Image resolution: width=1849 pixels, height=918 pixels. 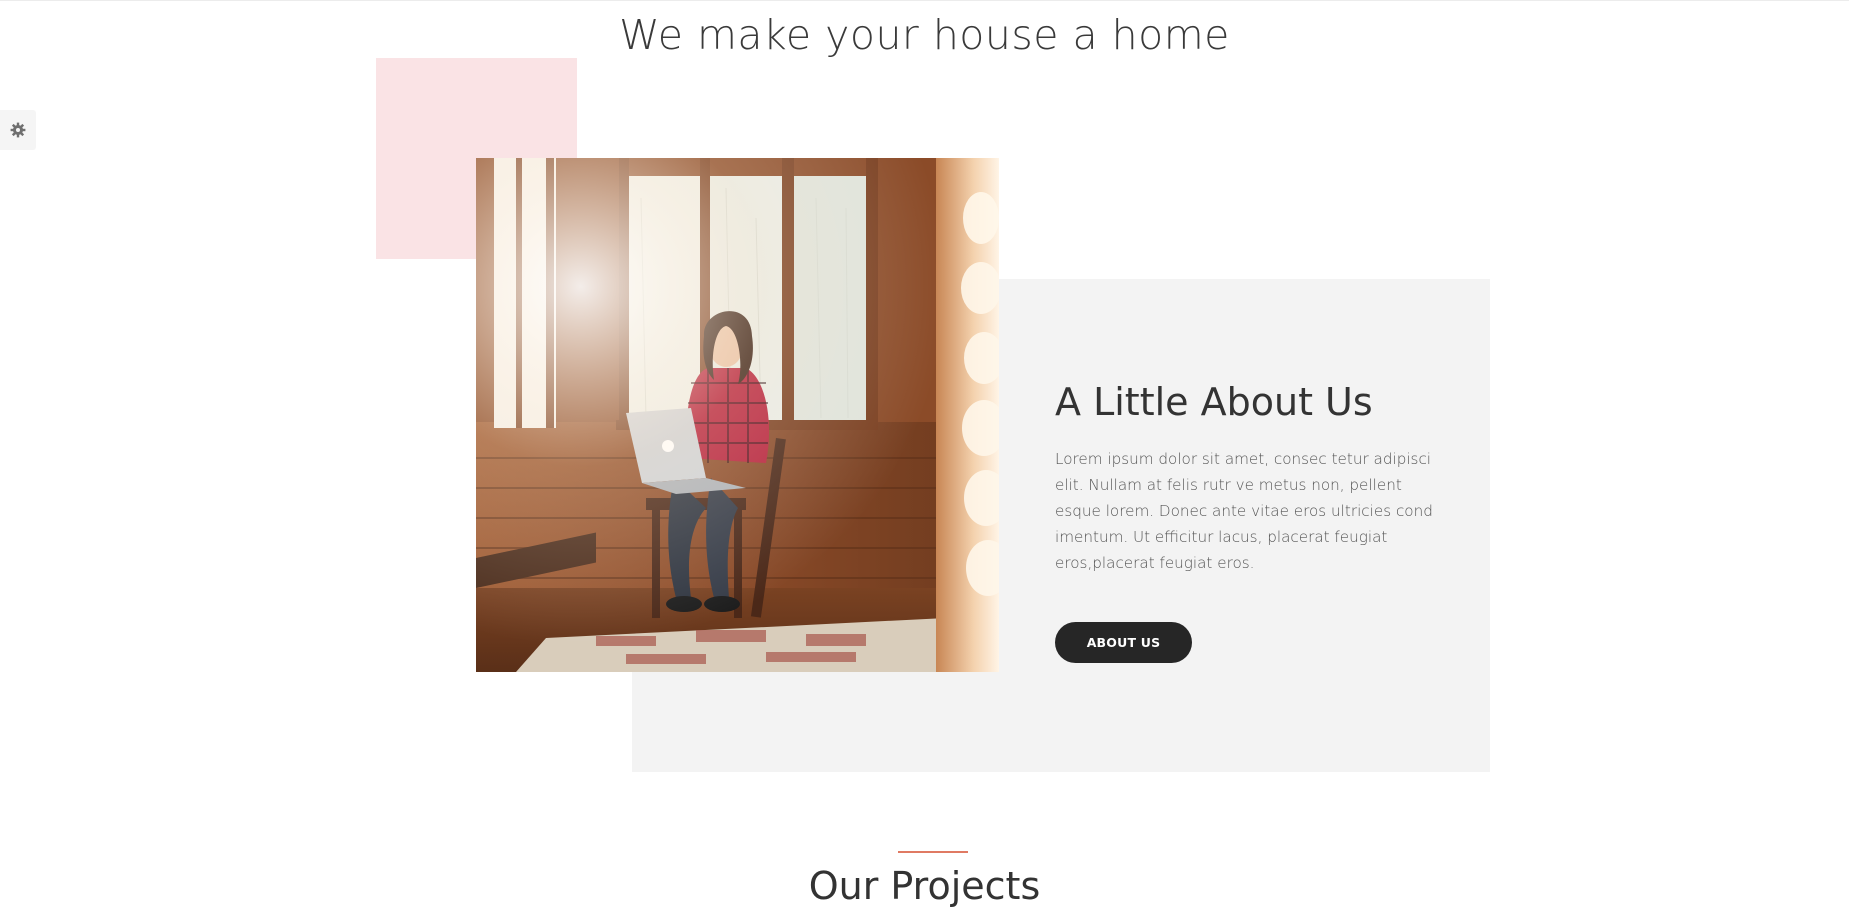 What do you see at coordinates (924, 886) in the screenshot?
I see `projects-title: Our Projects` at bounding box center [924, 886].